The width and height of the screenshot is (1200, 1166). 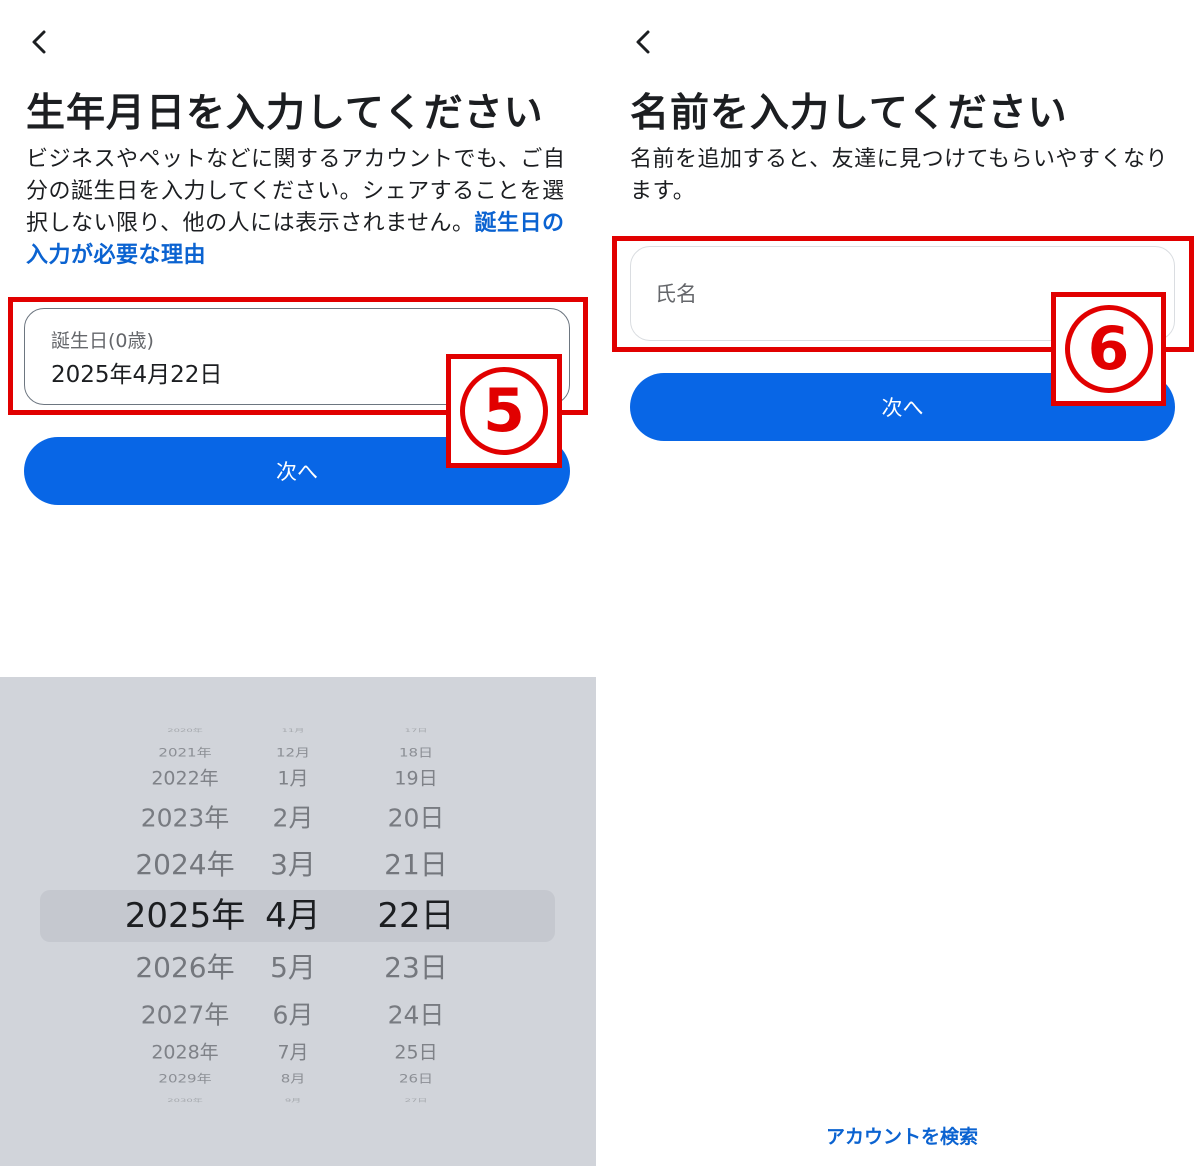 I want to click on picker-year: 2026年, so click(x=185, y=967).